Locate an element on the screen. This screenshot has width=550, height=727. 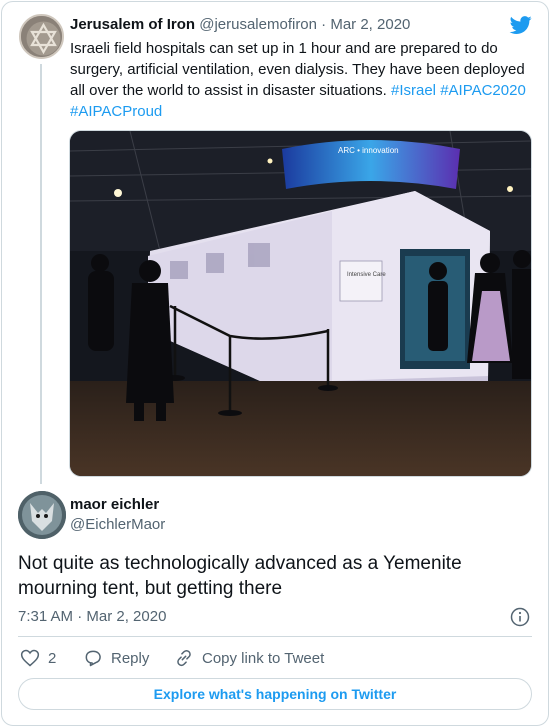
reply-button: Reply is located at coordinates (116, 658).